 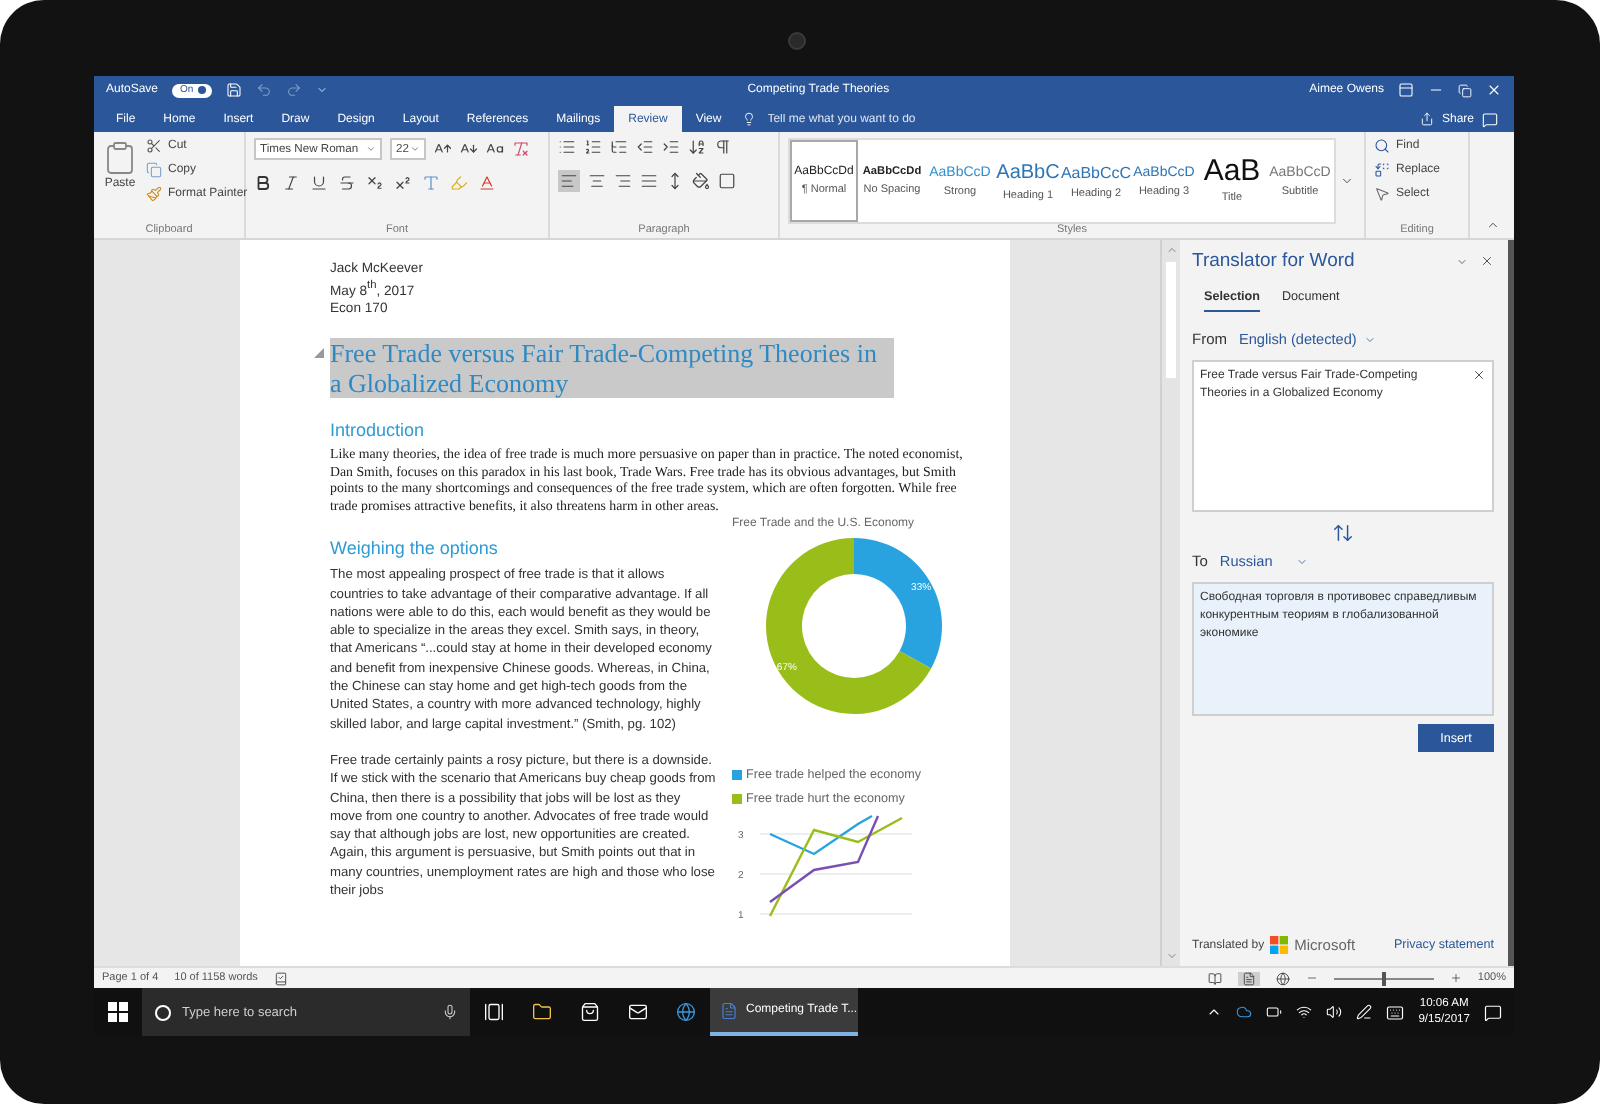 What do you see at coordinates (118, 1012) in the screenshot?
I see `windows-logo-icon` at bounding box center [118, 1012].